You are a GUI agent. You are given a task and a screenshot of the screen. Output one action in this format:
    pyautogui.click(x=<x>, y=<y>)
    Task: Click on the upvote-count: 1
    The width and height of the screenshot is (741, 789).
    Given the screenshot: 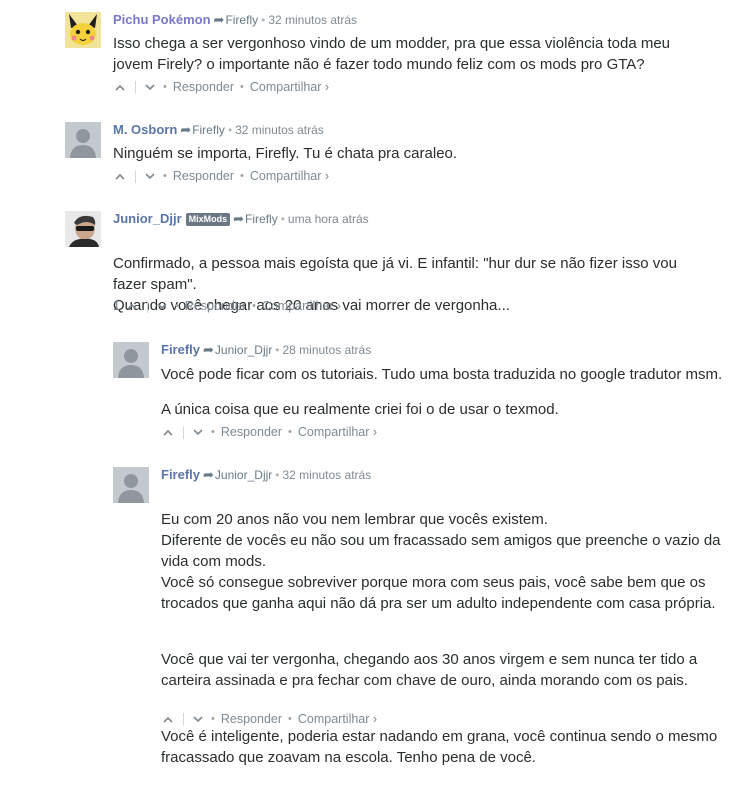 What is the action you would take?
    pyautogui.click(x=116, y=306)
    